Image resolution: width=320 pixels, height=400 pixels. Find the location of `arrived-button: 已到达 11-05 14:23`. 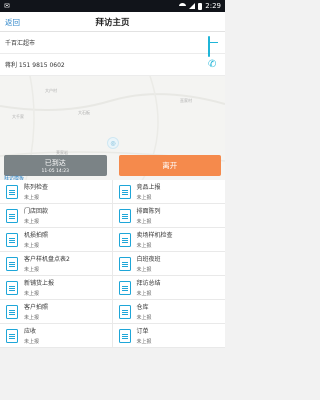

arrived-button: 已到达 11-05 14:23 is located at coordinates (55, 165).